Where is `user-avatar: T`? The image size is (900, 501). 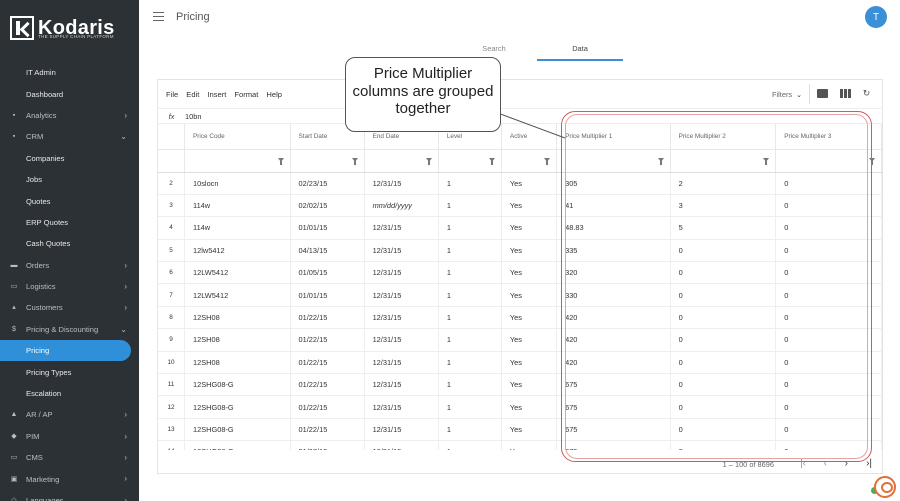 user-avatar: T is located at coordinates (876, 17).